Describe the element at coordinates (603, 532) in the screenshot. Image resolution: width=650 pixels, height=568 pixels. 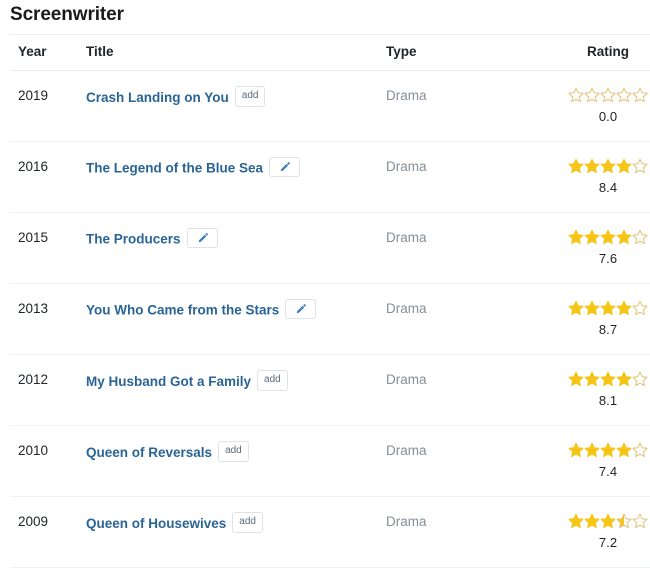
I see `cell-rating: 7.2` at that location.